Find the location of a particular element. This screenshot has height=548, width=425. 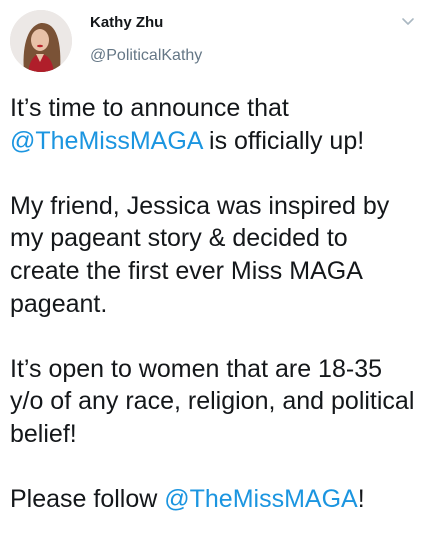

tweet-text-segment: It’s time to announce that is located at coordinates (149, 108).